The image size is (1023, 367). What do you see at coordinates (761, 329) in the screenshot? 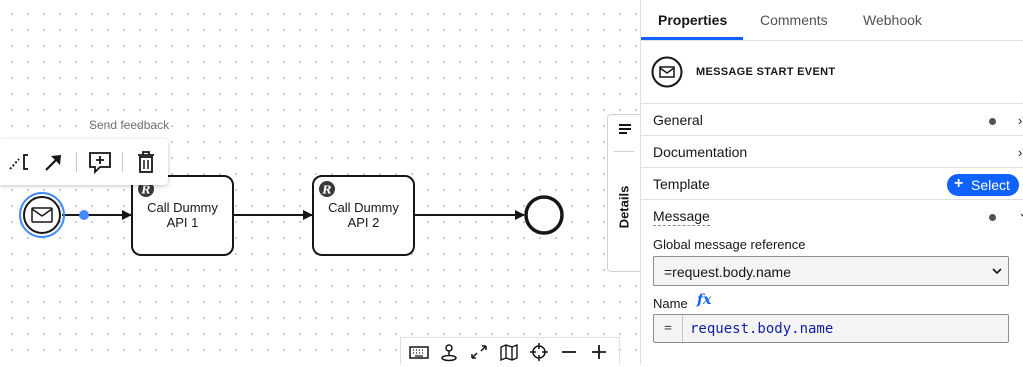
I see `name-expression-value: request.body.name` at bounding box center [761, 329].